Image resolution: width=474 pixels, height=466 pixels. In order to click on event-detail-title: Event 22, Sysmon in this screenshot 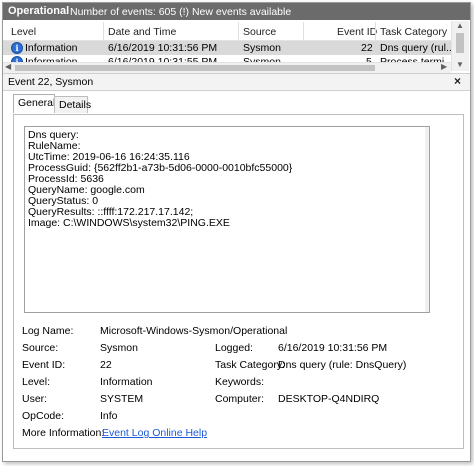, I will do `click(51, 82)`.